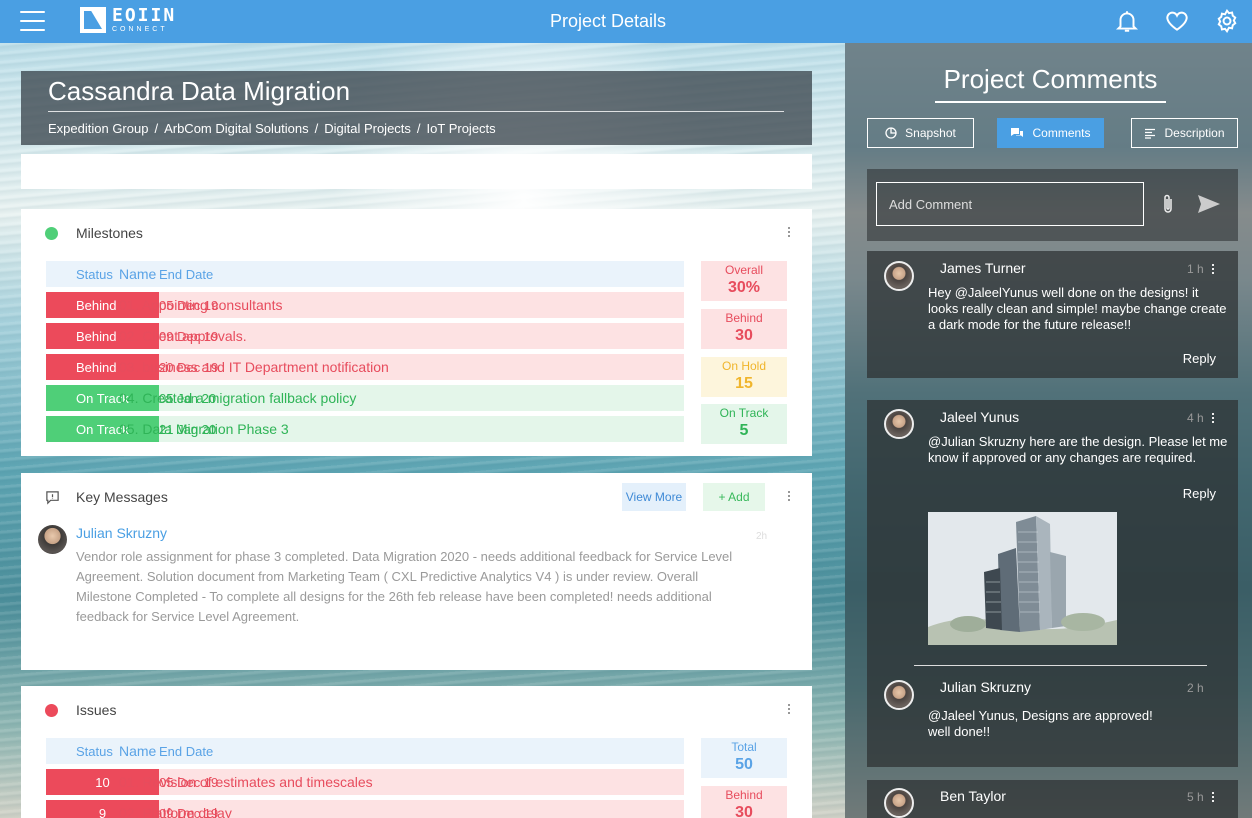  Describe the element at coordinates (98, 128) in the screenshot. I see `breadcrumb-item: Expedition Group` at that location.